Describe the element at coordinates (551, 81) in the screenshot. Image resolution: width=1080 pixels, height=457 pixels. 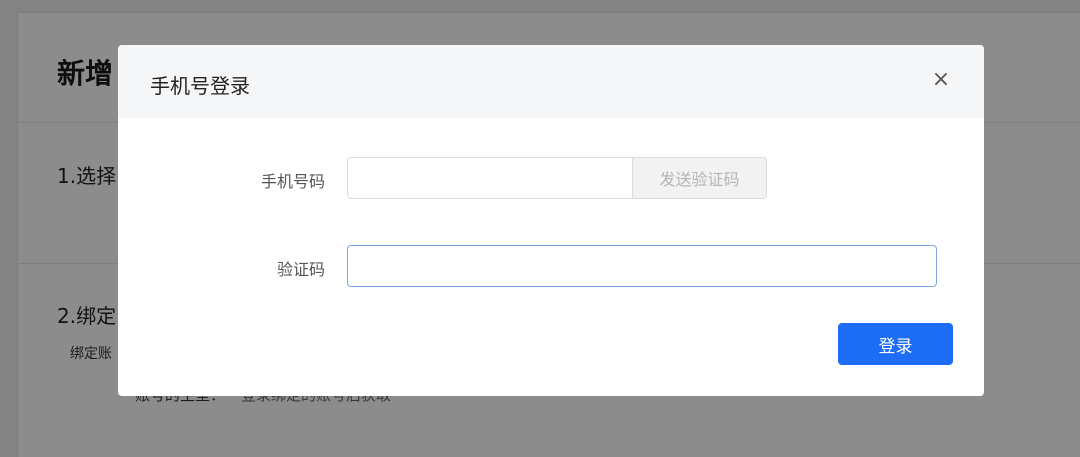
I see `dialog-header: 手机号登录 ×` at that location.